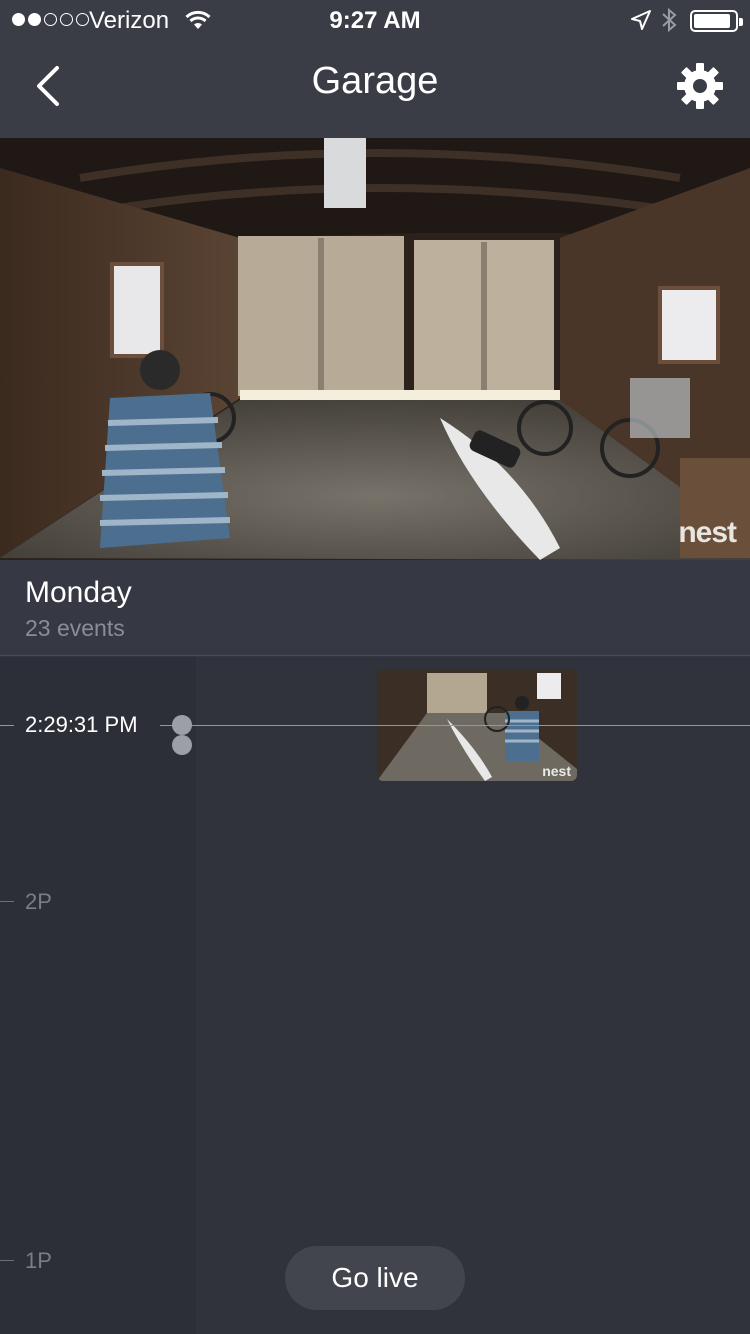 This screenshot has height=1334, width=750. What do you see at coordinates (98, 995) in the screenshot?
I see `time-axis-column` at bounding box center [98, 995].